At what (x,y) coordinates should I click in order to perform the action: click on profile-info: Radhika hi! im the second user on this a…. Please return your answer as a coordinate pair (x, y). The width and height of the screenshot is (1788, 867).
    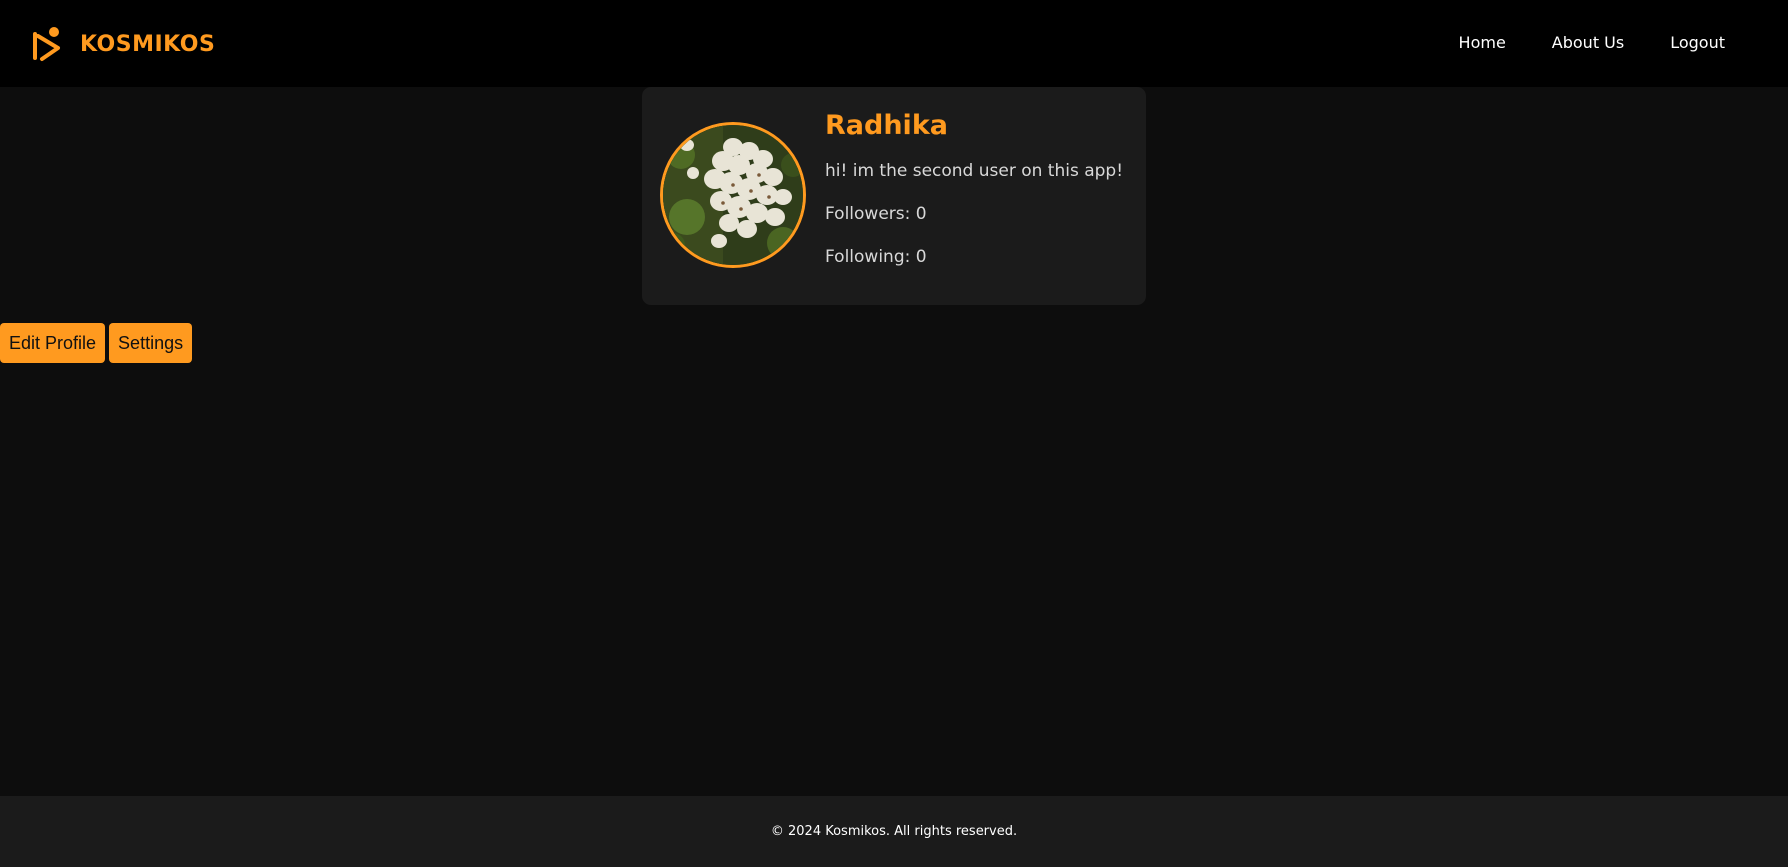
    Looking at the image, I should click on (975, 188).